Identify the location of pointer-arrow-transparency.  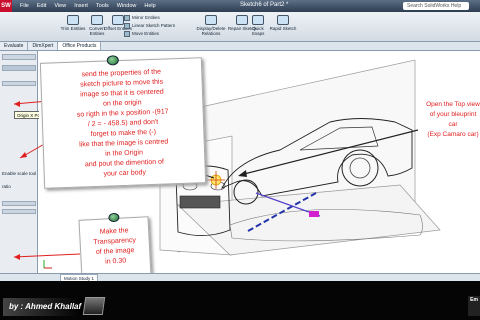
(47, 255).